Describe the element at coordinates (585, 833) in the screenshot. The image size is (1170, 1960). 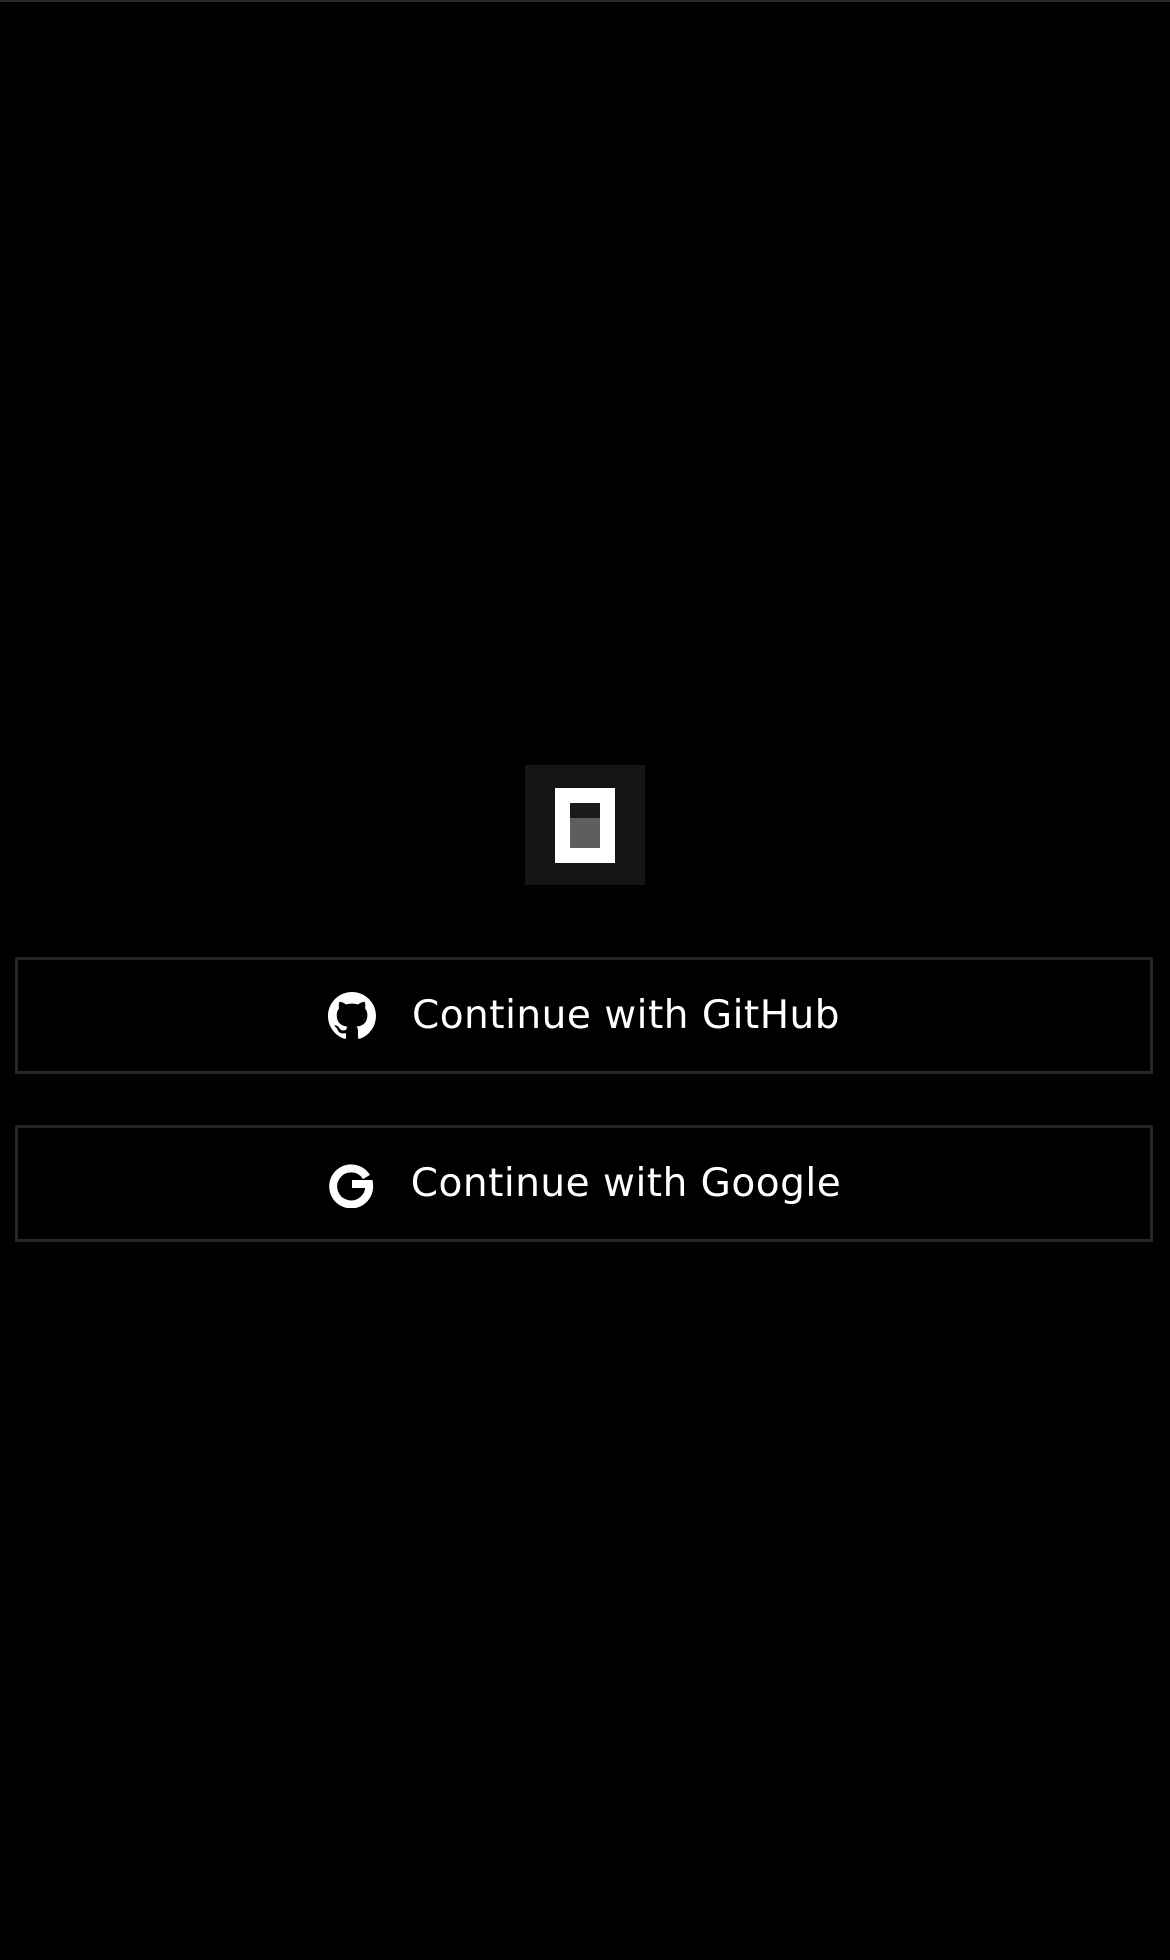
I see `logo-inner-bottom` at that location.